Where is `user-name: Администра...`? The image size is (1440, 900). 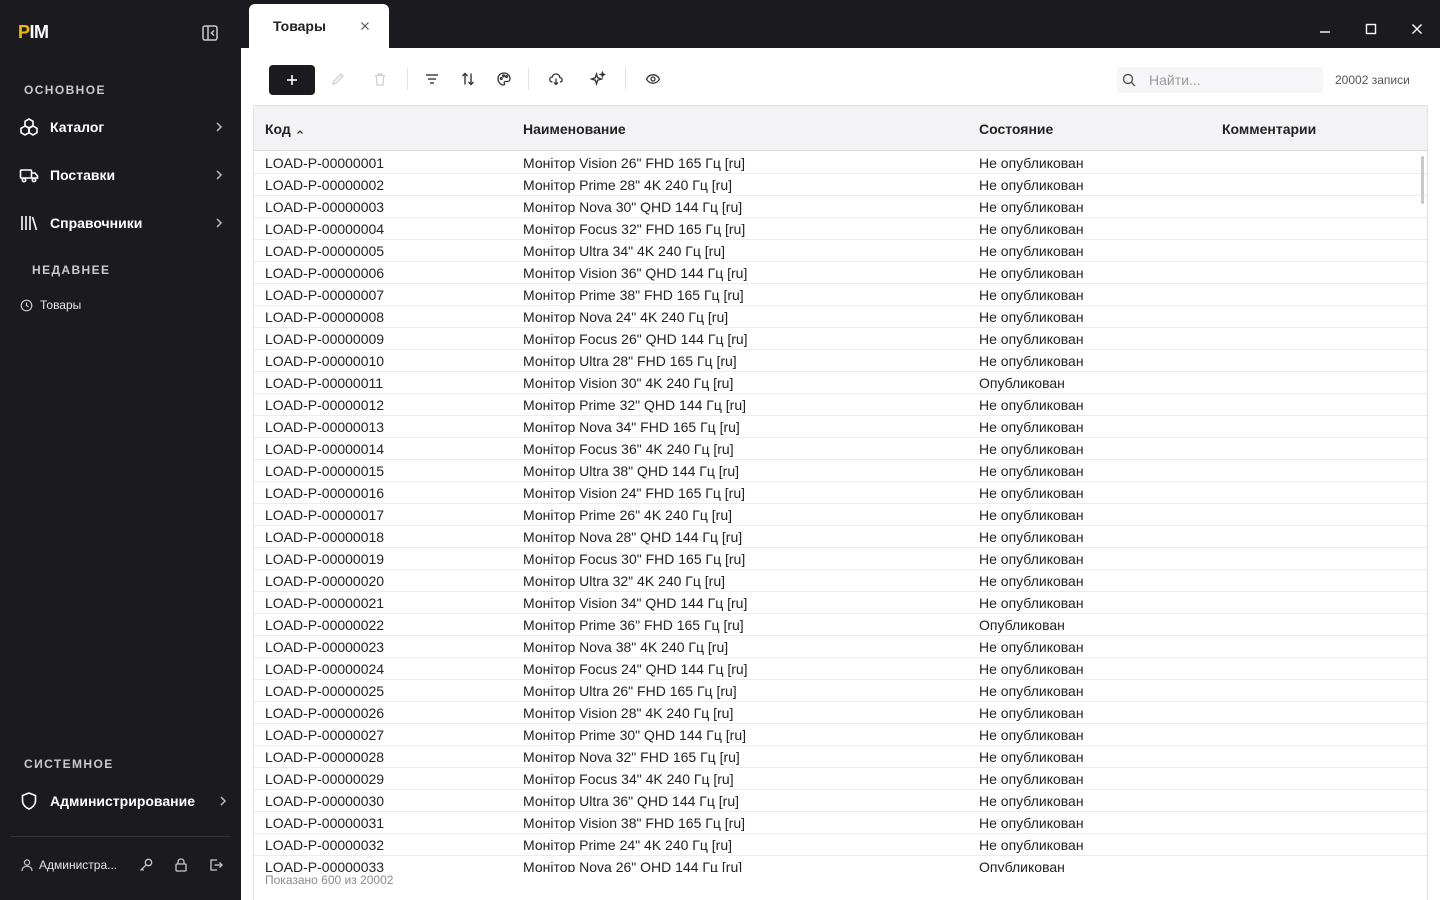 user-name: Администра... is located at coordinates (79, 865).